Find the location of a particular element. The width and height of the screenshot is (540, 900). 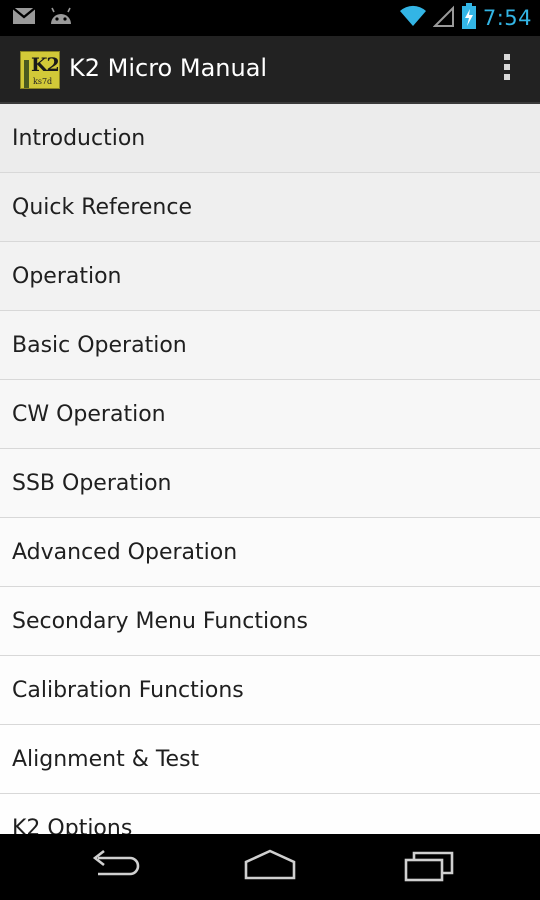

list-item-label: CW Operation is located at coordinates (89, 414).